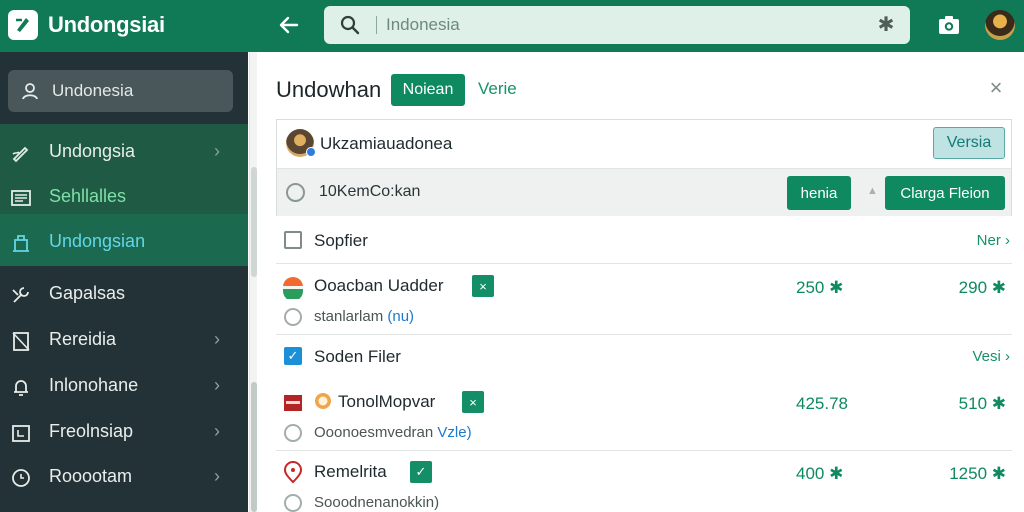  What do you see at coordinates (644, 192) in the screenshot?
I see `card-option-row: 10KemCo:kan henia ▲ Clarga Fleion` at bounding box center [644, 192].